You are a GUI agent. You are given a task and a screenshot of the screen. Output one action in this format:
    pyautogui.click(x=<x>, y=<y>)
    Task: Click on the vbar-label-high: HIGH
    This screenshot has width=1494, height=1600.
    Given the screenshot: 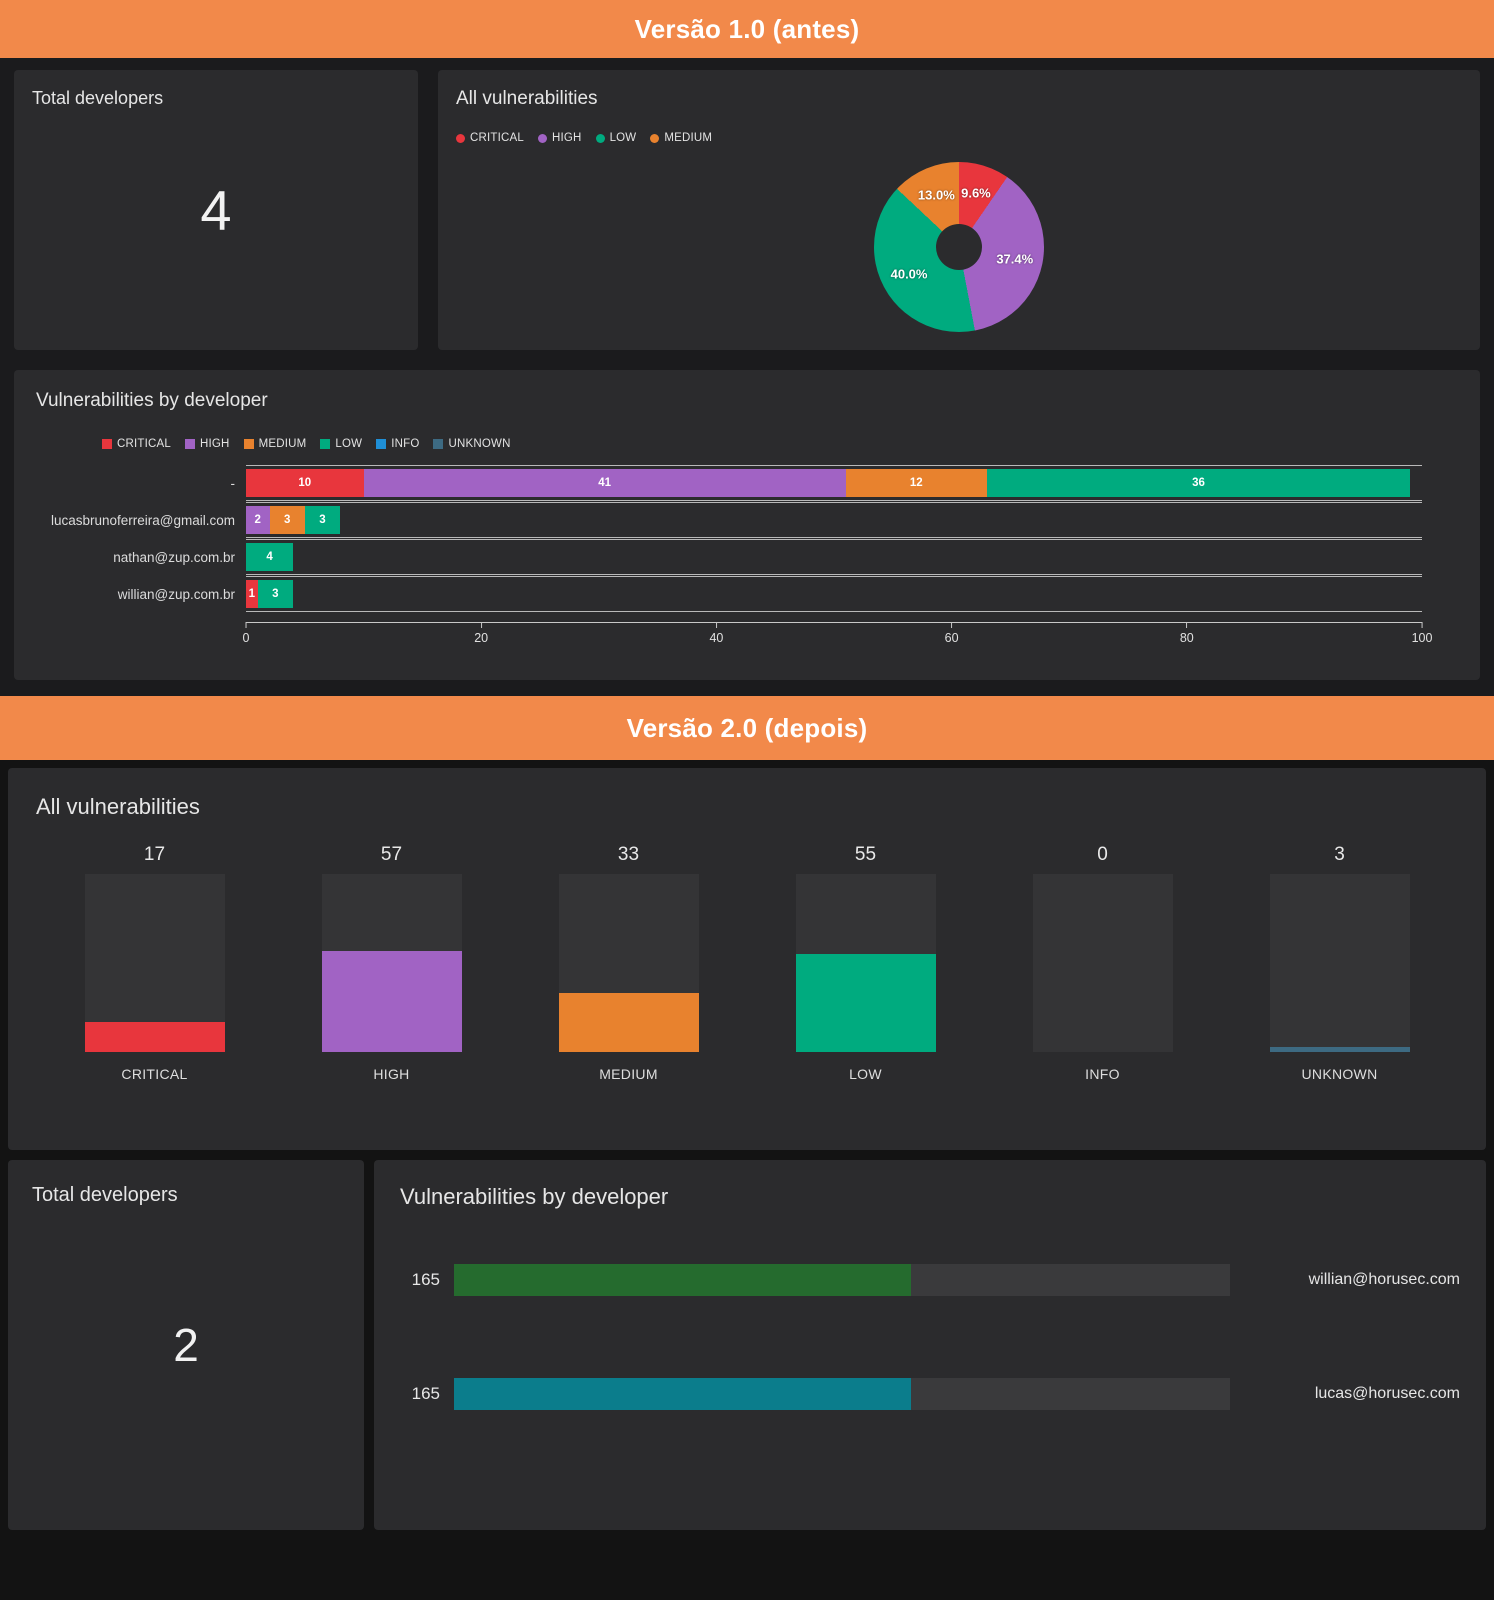 What is the action you would take?
    pyautogui.click(x=391, y=1074)
    